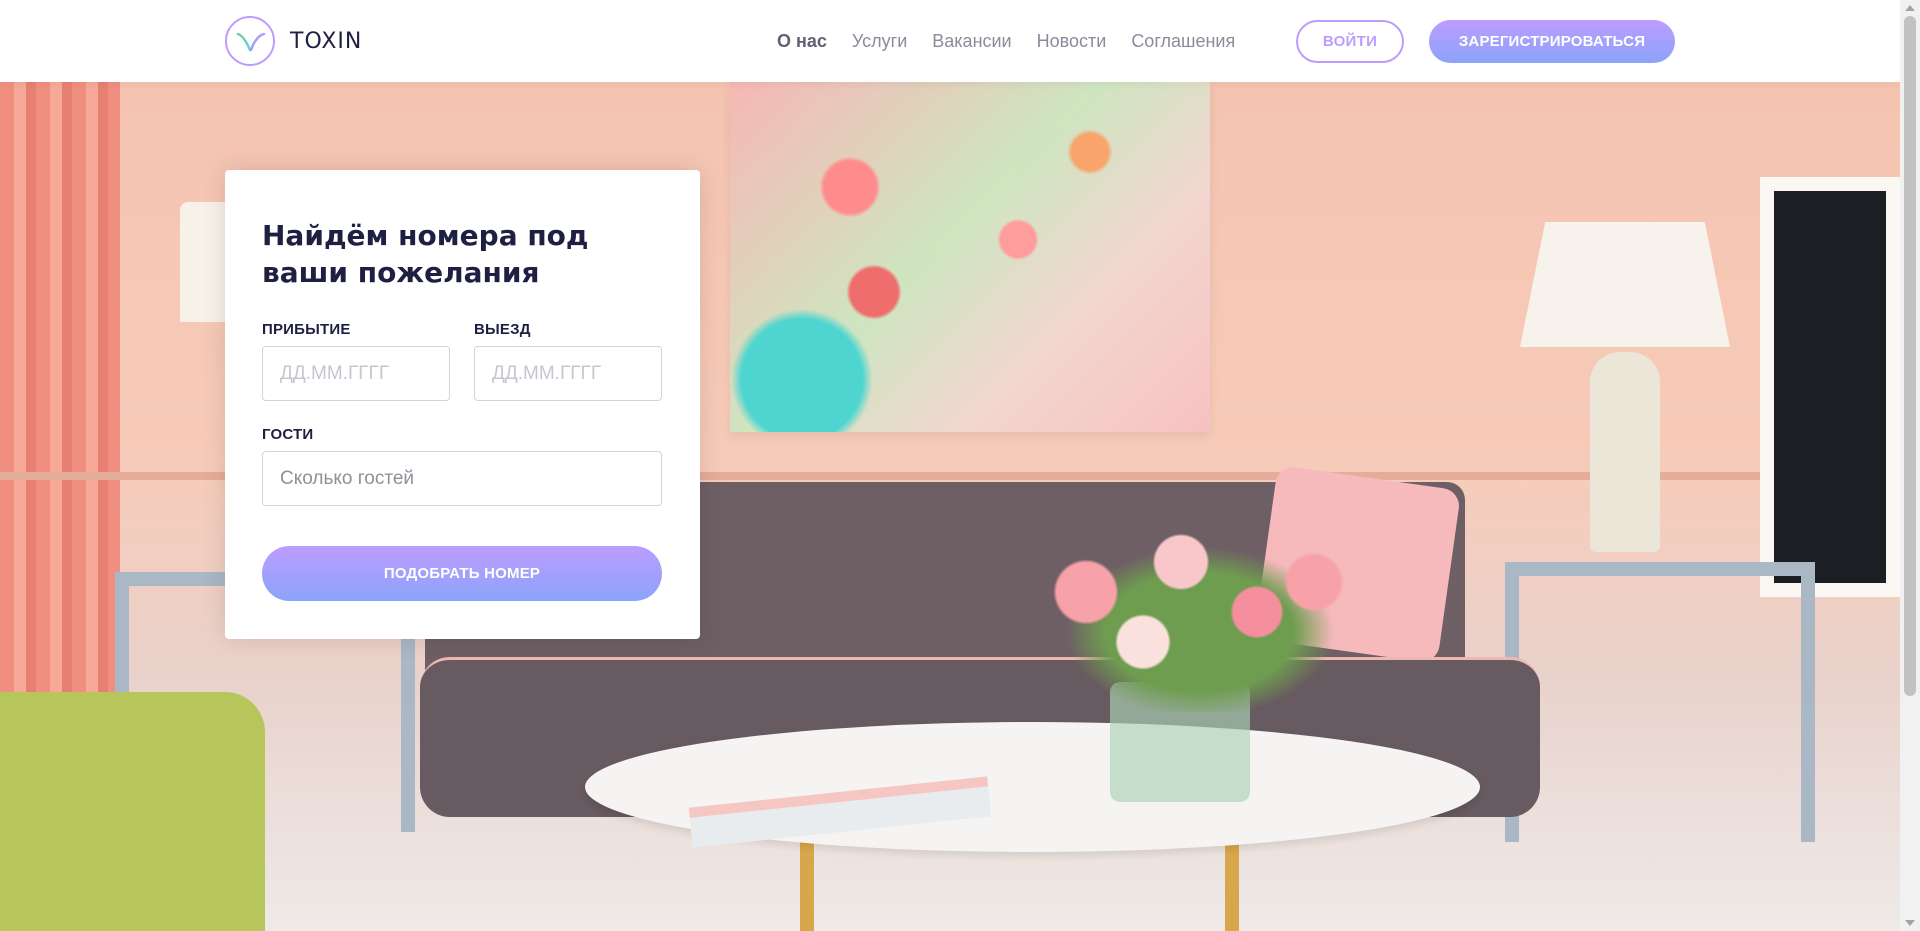 This screenshot has width=1920, height=931. I want to click on page-scrollbar, so click(1910, 465).